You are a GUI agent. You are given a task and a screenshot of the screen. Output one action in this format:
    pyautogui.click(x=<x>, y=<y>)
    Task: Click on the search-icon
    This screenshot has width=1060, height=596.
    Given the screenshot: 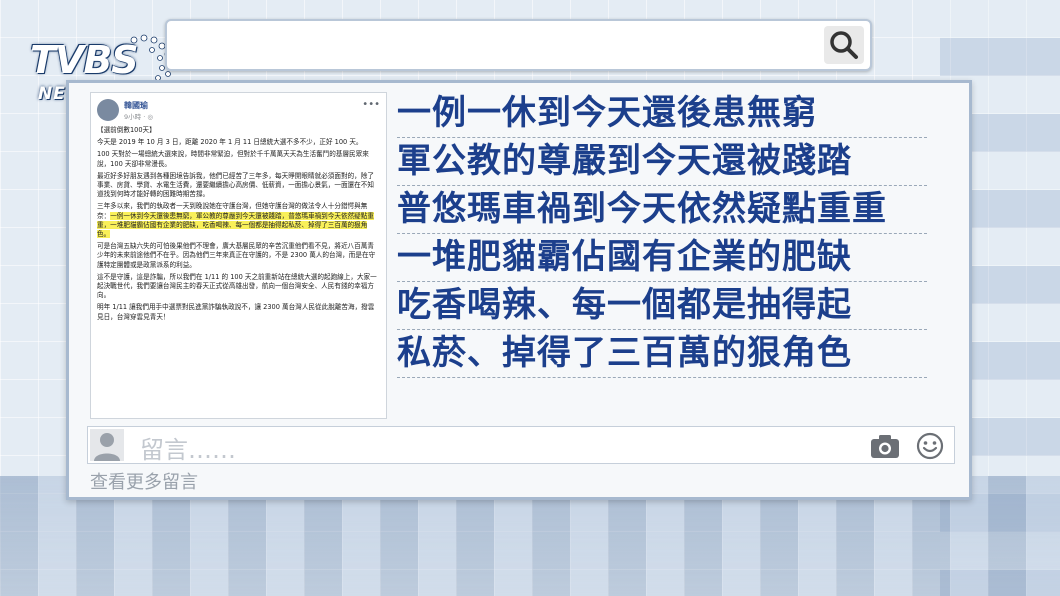 What is the action you would take?
    pyautogui.click(x=844, y=45)
    